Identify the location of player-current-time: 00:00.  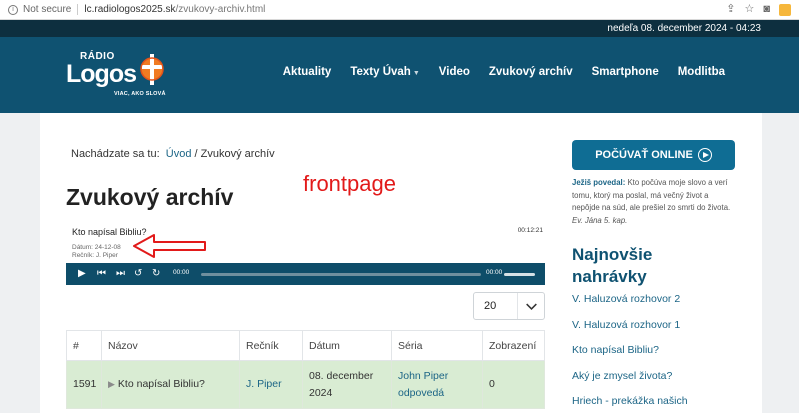
(181, 272).